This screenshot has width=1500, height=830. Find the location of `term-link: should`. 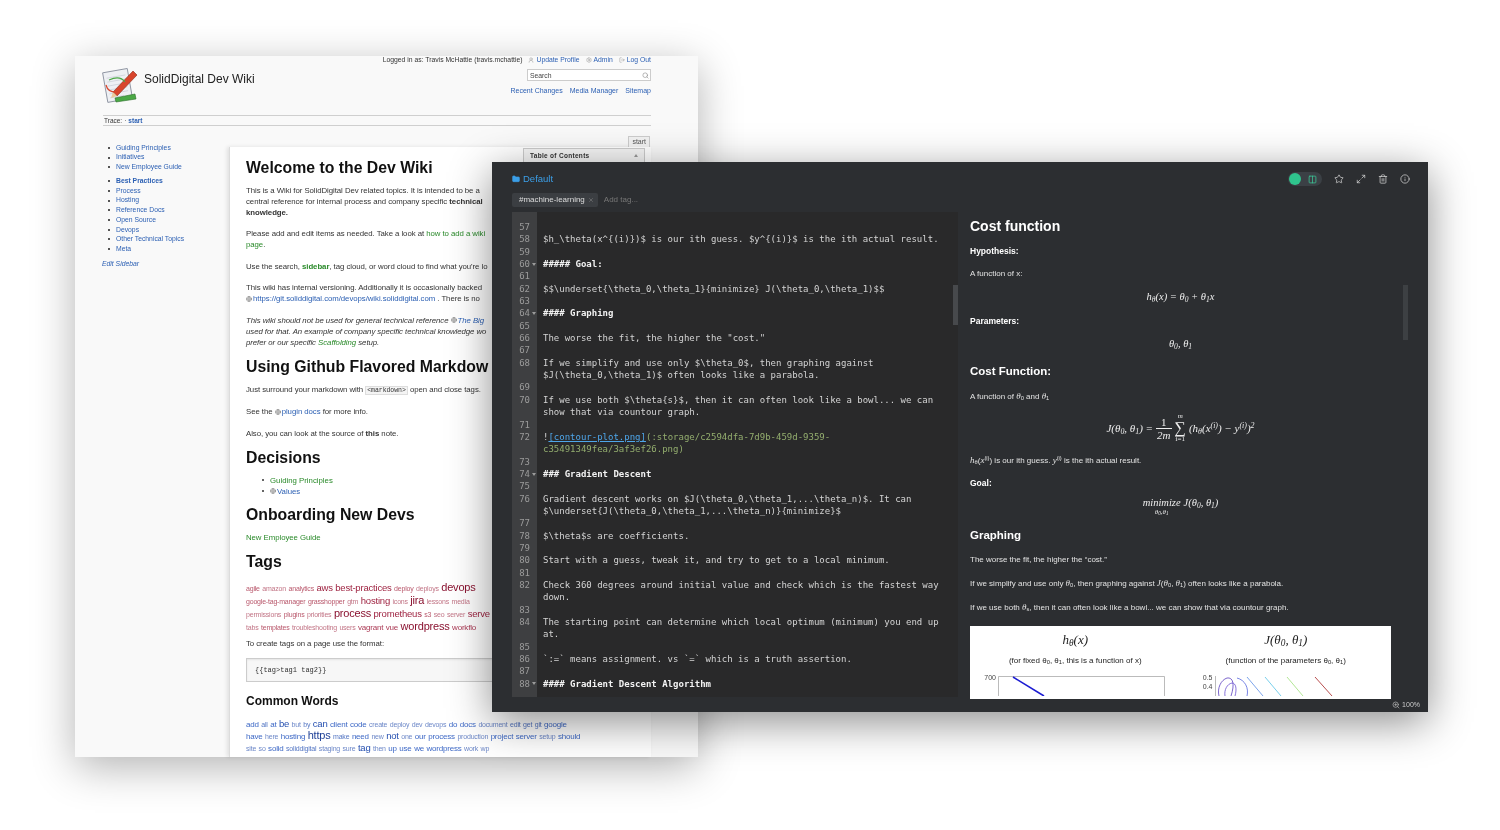

term-link: should is located at coordinates (569, 737).